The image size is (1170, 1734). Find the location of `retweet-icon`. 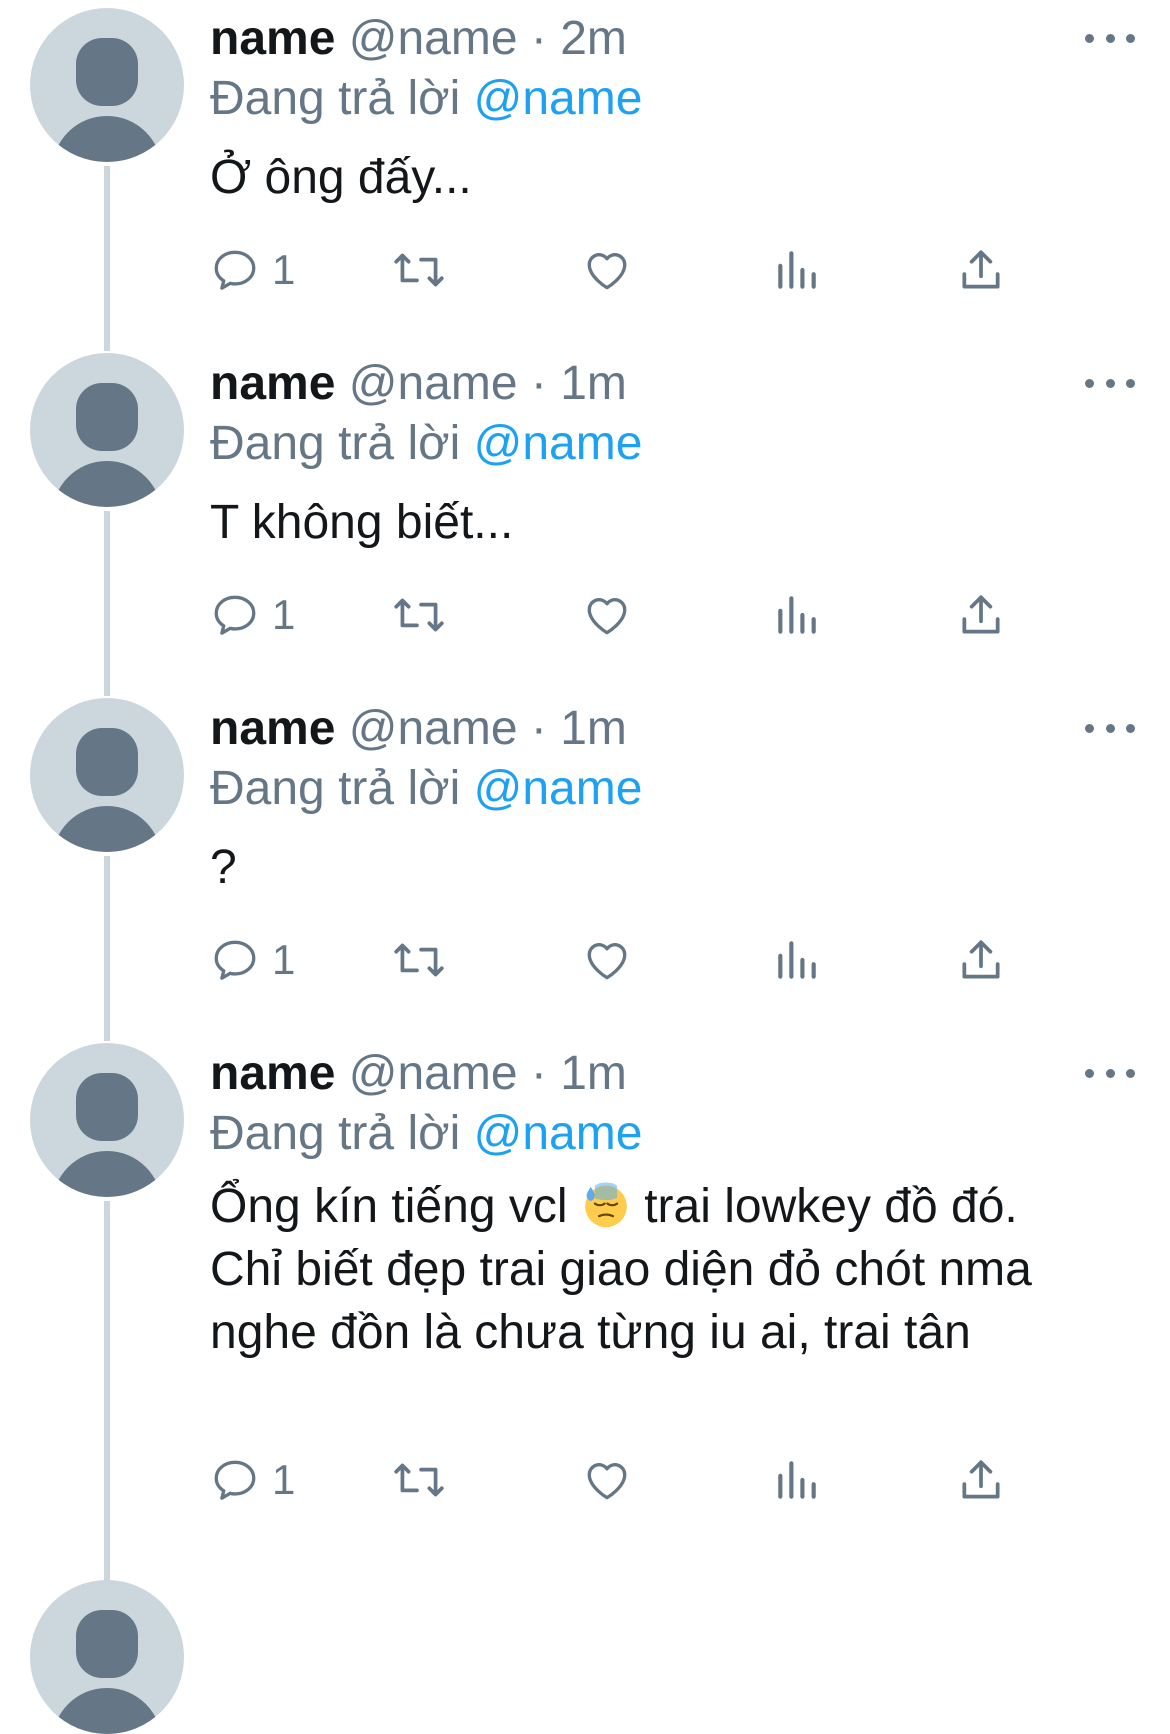

retweet-icon is located at coordinates (419, 960).